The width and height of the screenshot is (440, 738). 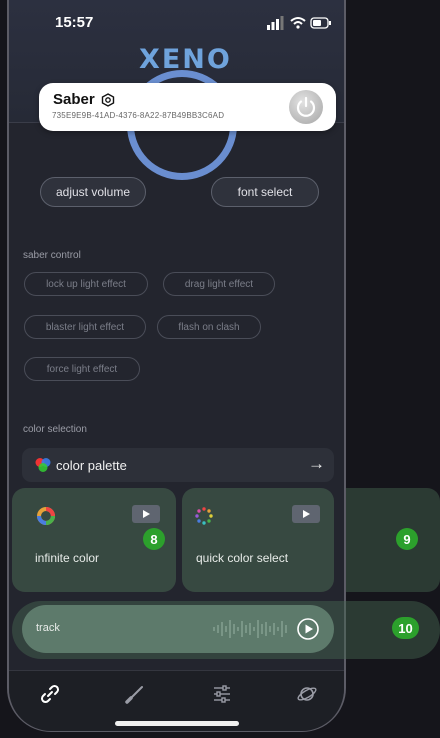 I want to click on color-selection-label: color selection, so click(x=55, y=429).